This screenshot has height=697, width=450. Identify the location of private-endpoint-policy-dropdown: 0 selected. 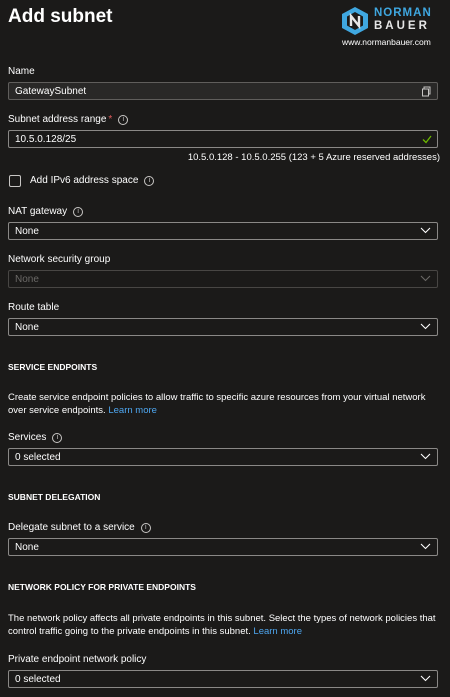
(223, 679).